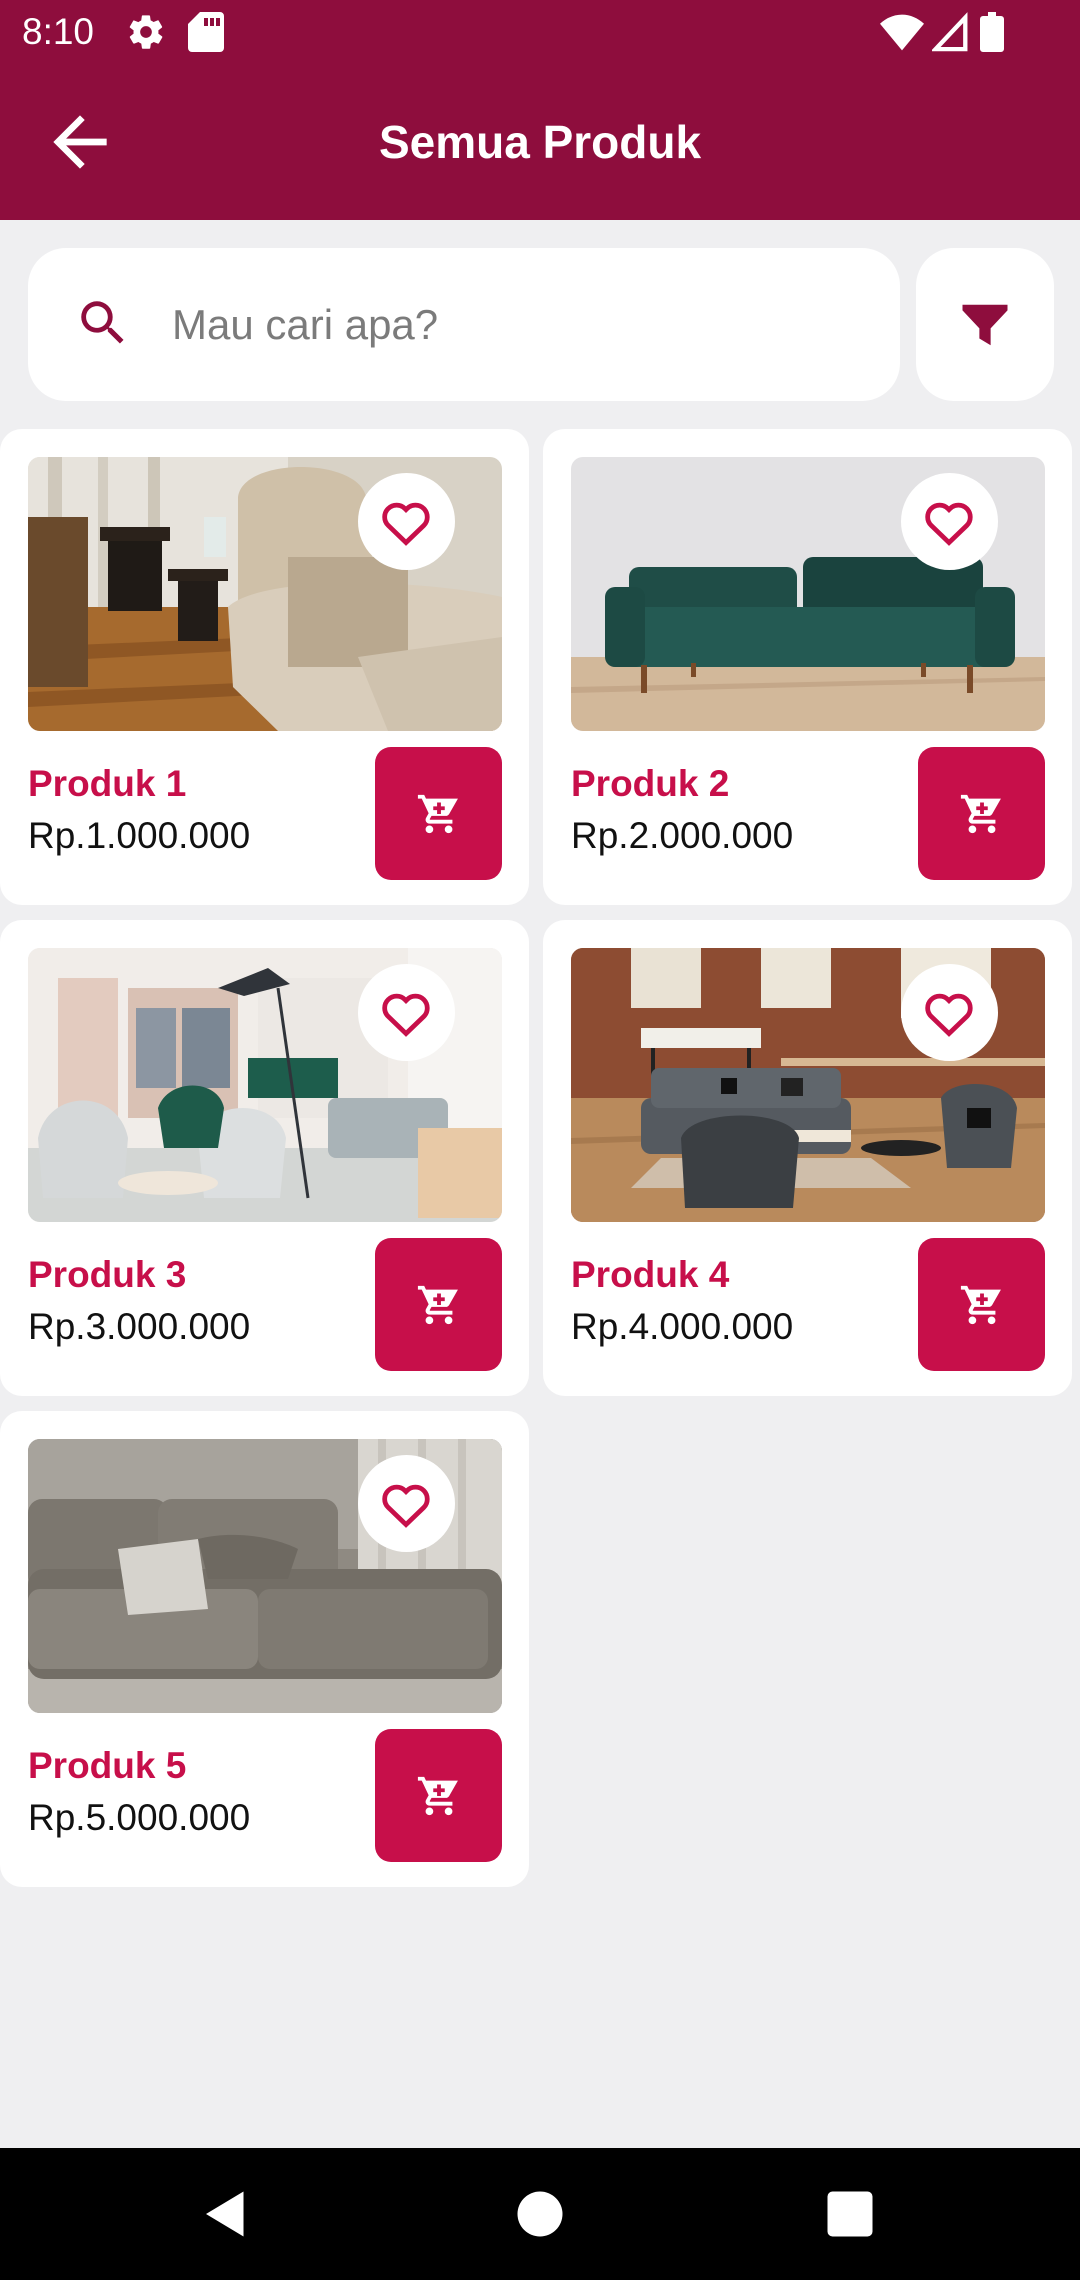  Describe the element at coordinates (206, 34) in the screenshot. I see `sd-card-icon` at that location.